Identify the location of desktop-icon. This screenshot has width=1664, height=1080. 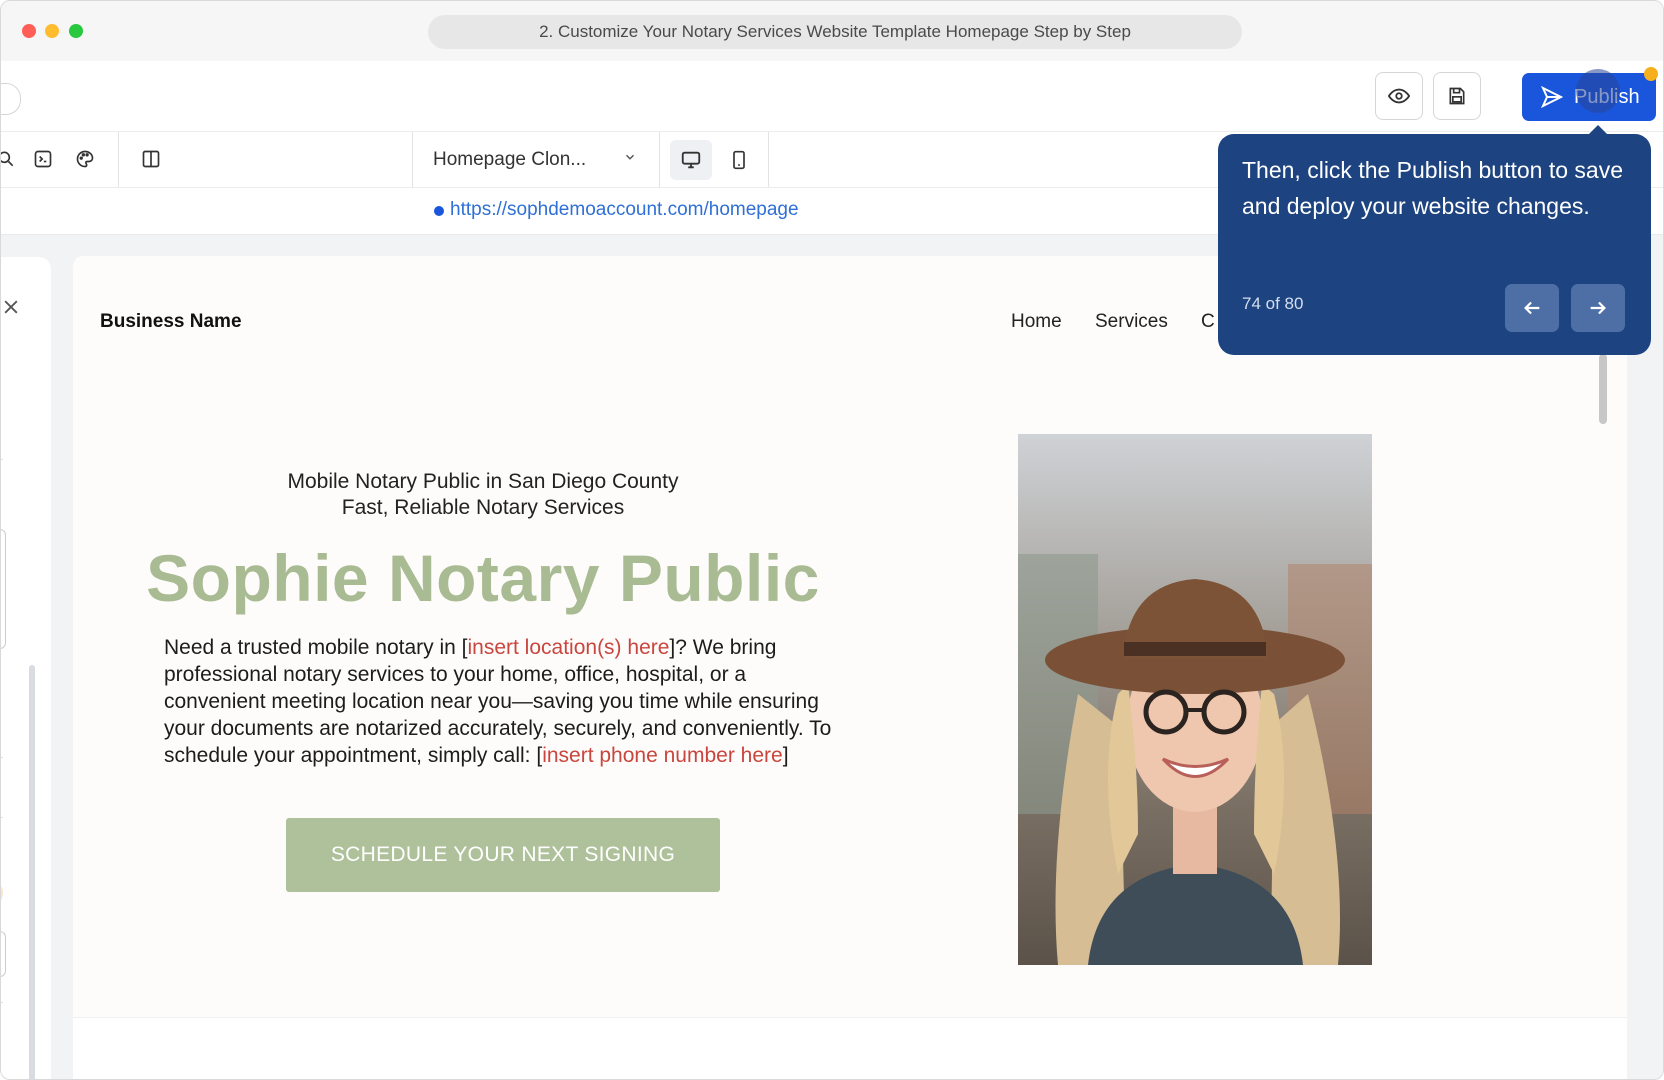
(691, 160).